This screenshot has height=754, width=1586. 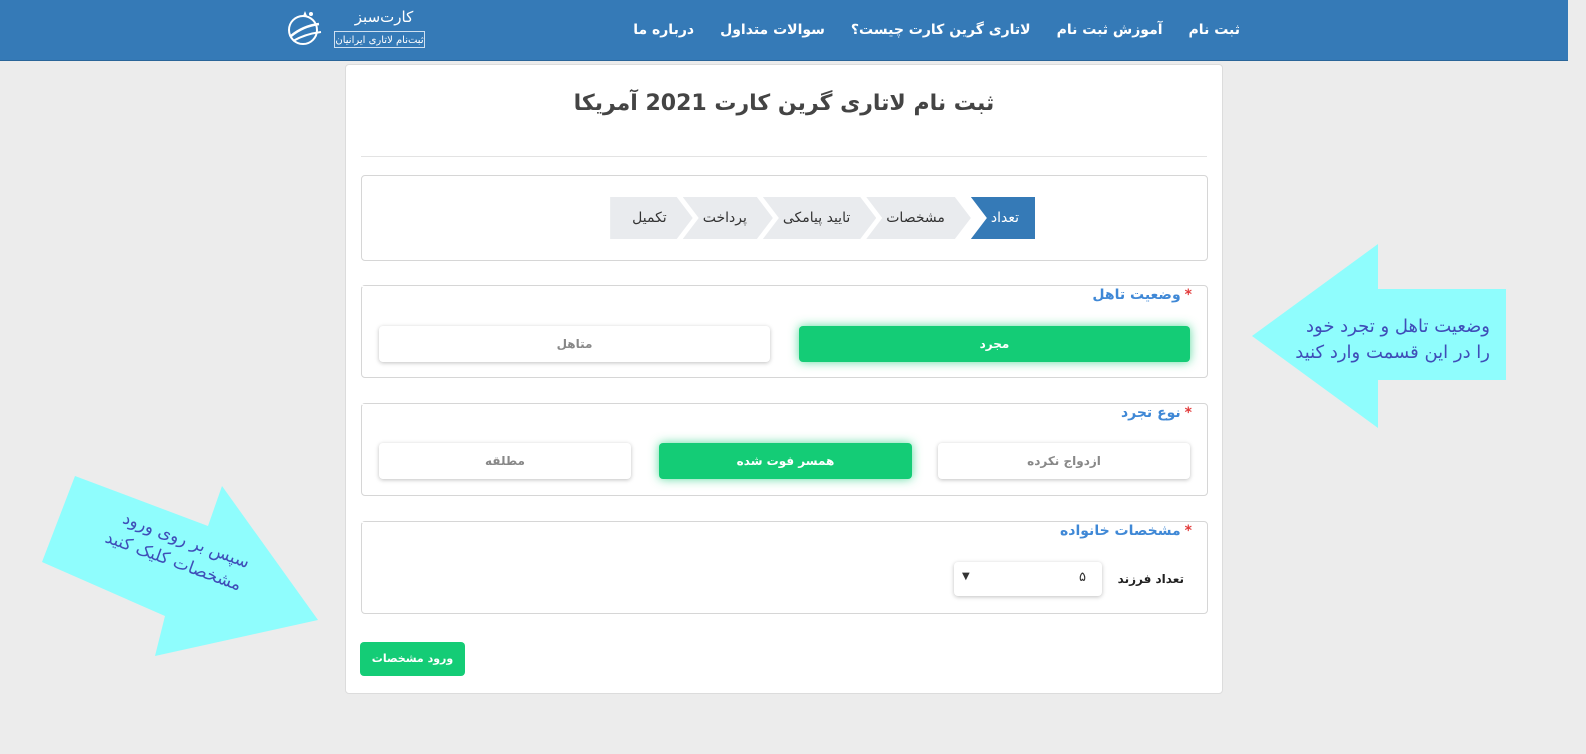 I want to click on family-details-legend: *مشخصات خانواده, so click(x=1122, y=531).